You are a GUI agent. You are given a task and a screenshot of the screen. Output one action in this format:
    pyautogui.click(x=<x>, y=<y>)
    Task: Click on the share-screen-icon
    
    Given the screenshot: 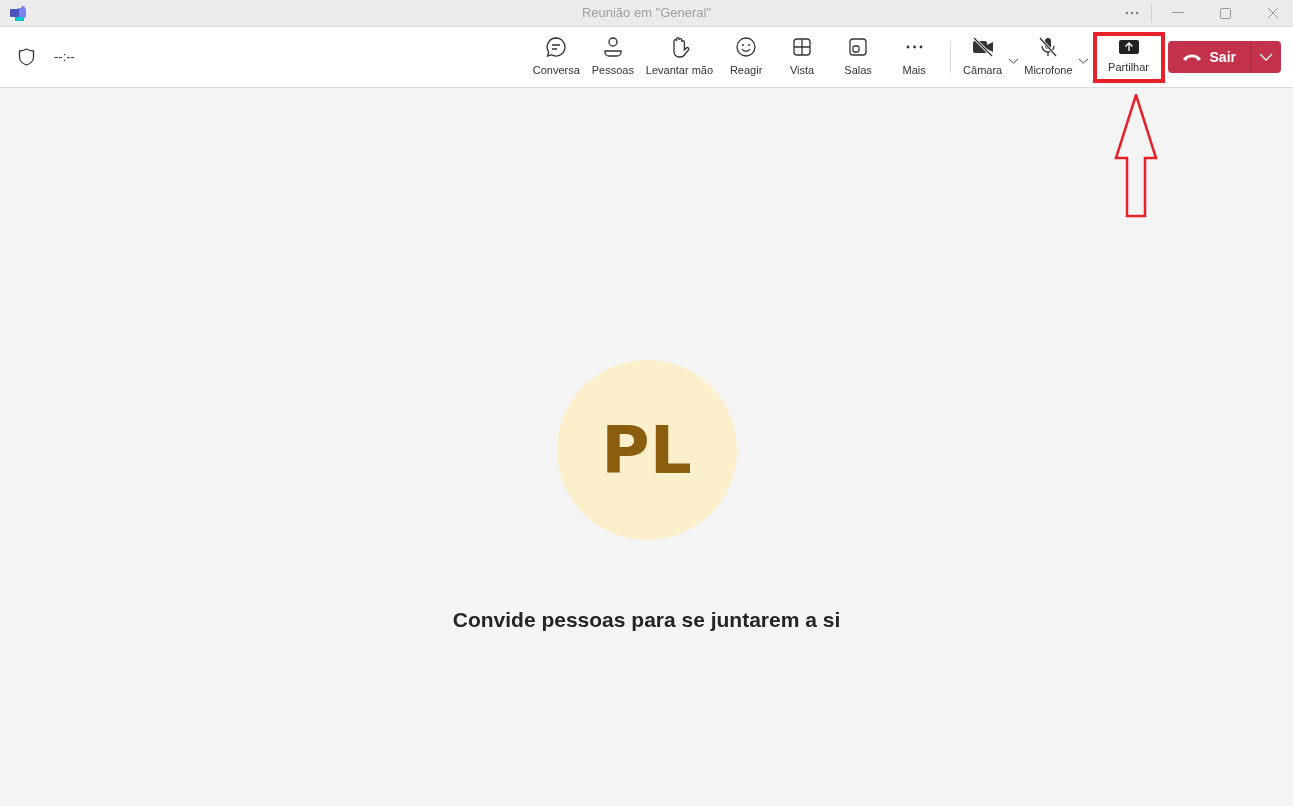 What is the action you would take?
    pyautogui.click(x=1128, y=46)
    